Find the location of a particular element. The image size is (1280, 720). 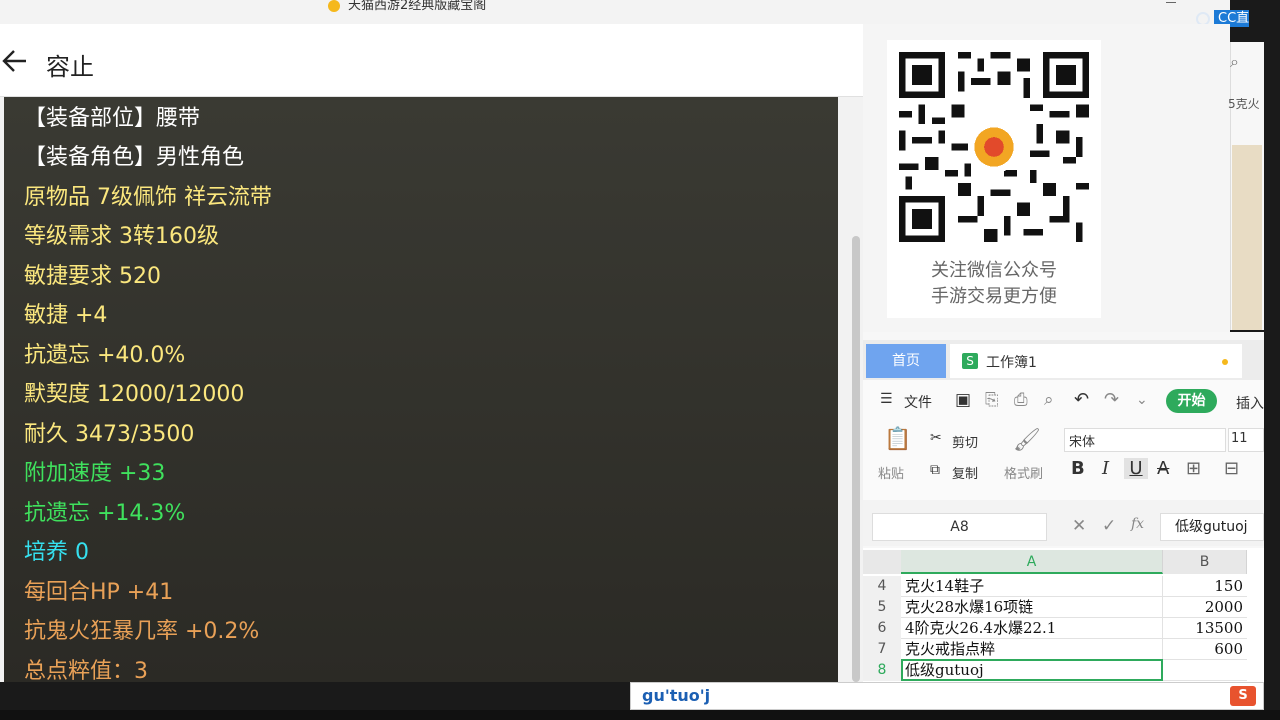

sheet-doc-icon: S is located at coordinates (970, 361).